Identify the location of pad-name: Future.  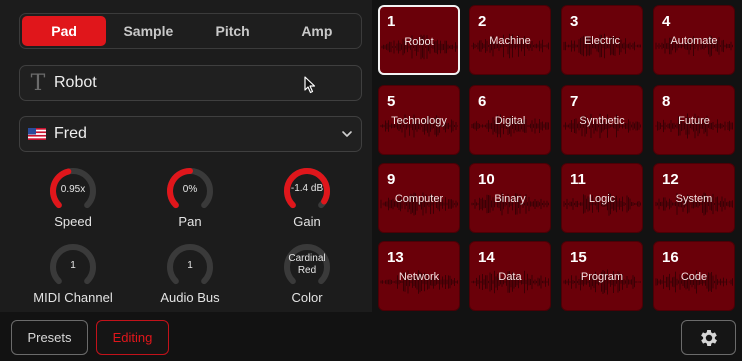
(694, 121).